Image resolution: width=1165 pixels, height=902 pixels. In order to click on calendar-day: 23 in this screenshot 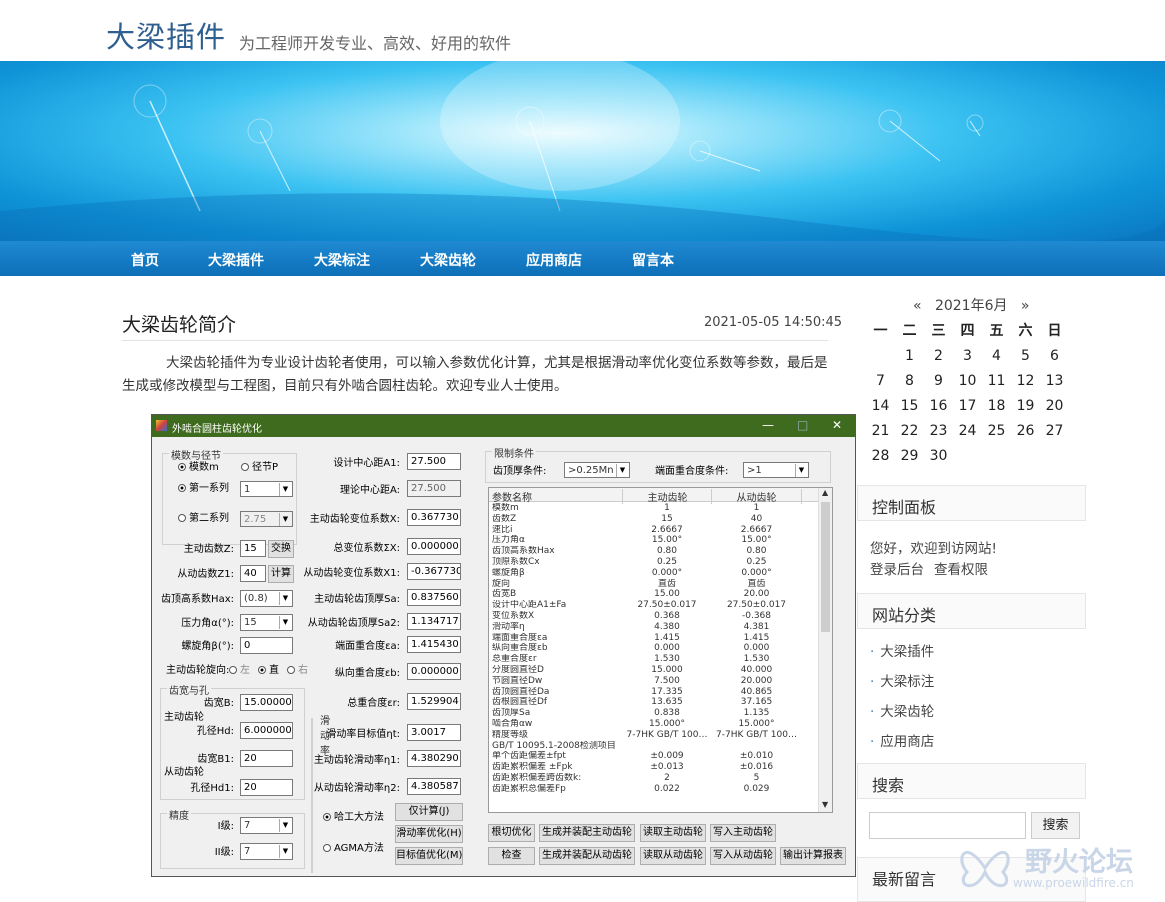, I will do `click(938, 431)`.